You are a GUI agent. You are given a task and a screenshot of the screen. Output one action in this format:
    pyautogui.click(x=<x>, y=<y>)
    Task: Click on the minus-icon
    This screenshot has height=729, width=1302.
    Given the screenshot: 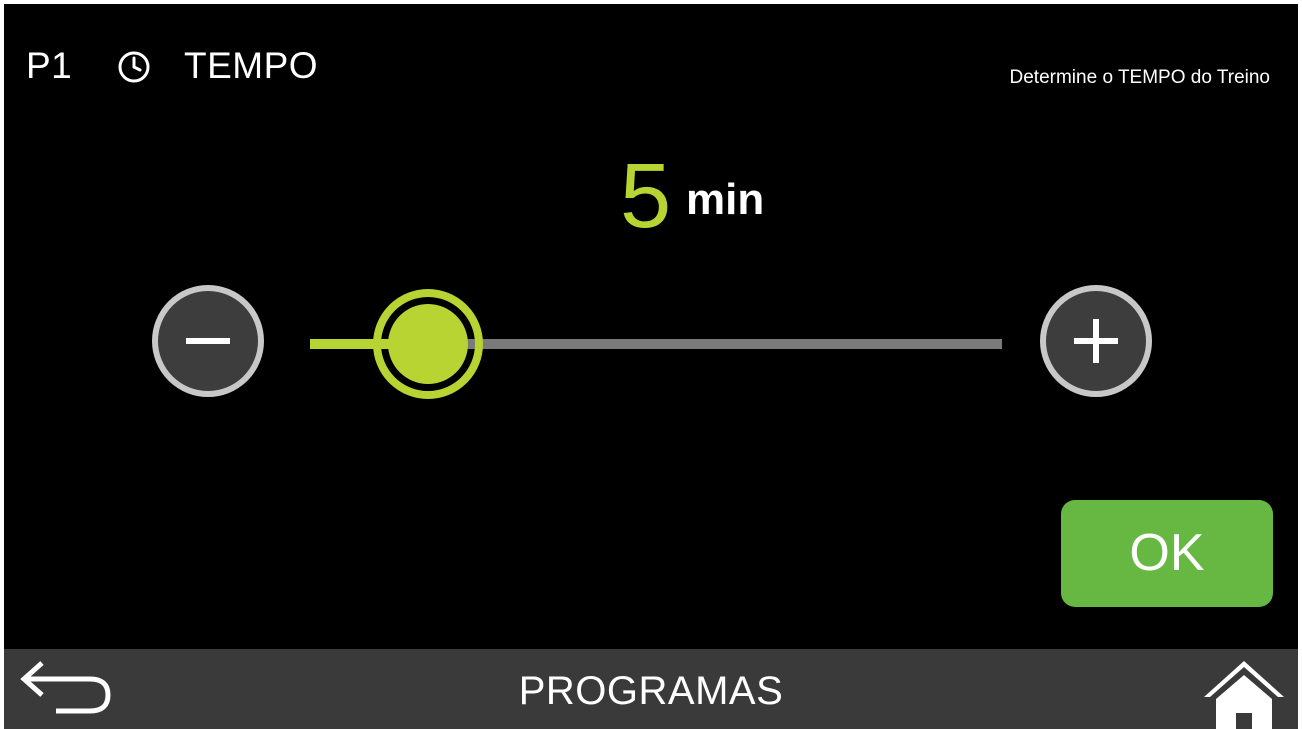 What is the action you would take?
    pyautogui.click(x=208, y=341)
    